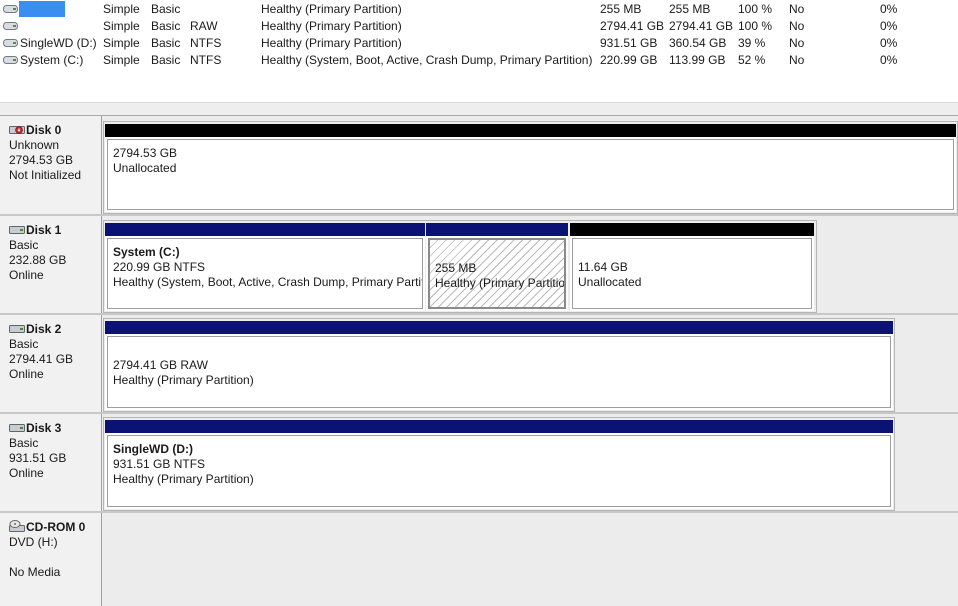  What do you see at coordinates (153, 449) in the screenshot?
I see `partition-title: SingleWD (D:)` at bounding box center [153, 449].